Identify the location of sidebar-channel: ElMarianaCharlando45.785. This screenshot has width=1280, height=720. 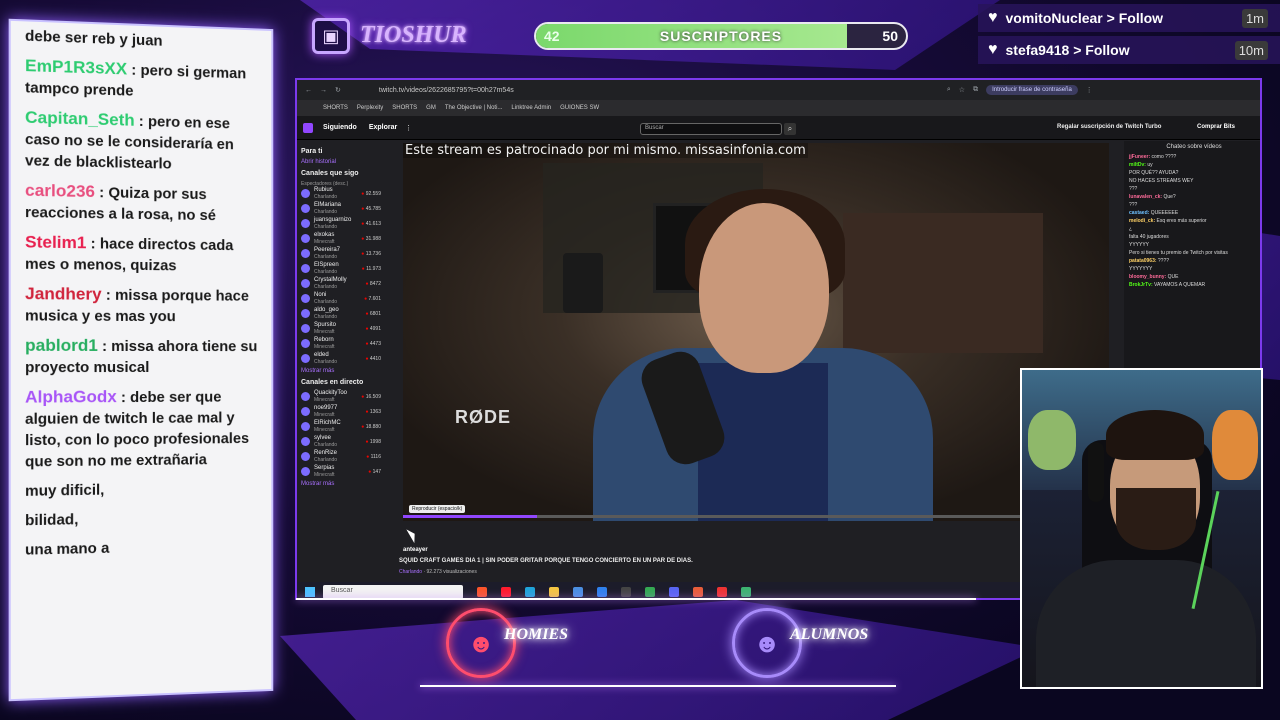
(341, 208).